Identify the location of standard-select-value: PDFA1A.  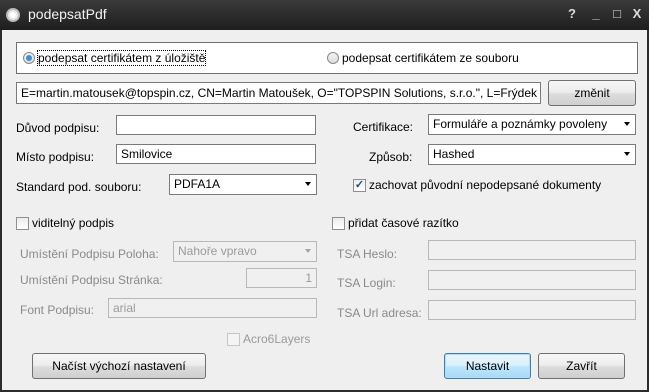
(197, 184).